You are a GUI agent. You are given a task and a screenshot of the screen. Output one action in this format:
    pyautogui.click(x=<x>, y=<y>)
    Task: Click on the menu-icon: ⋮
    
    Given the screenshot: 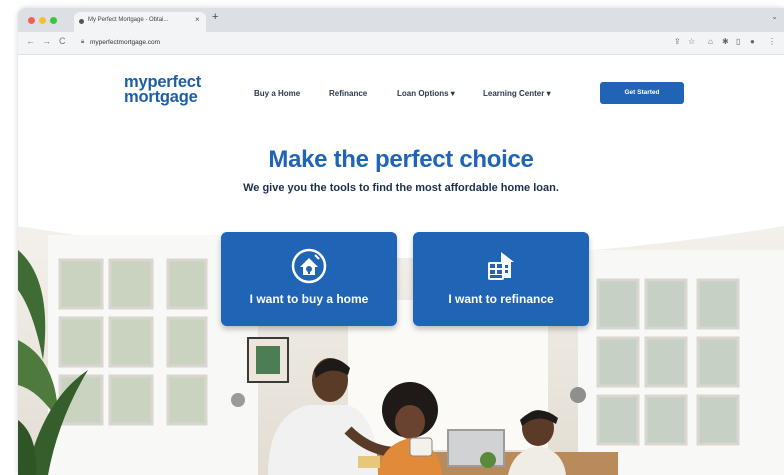 What is the action you would take?
    pyautogui.click(x=772, y=41)
    